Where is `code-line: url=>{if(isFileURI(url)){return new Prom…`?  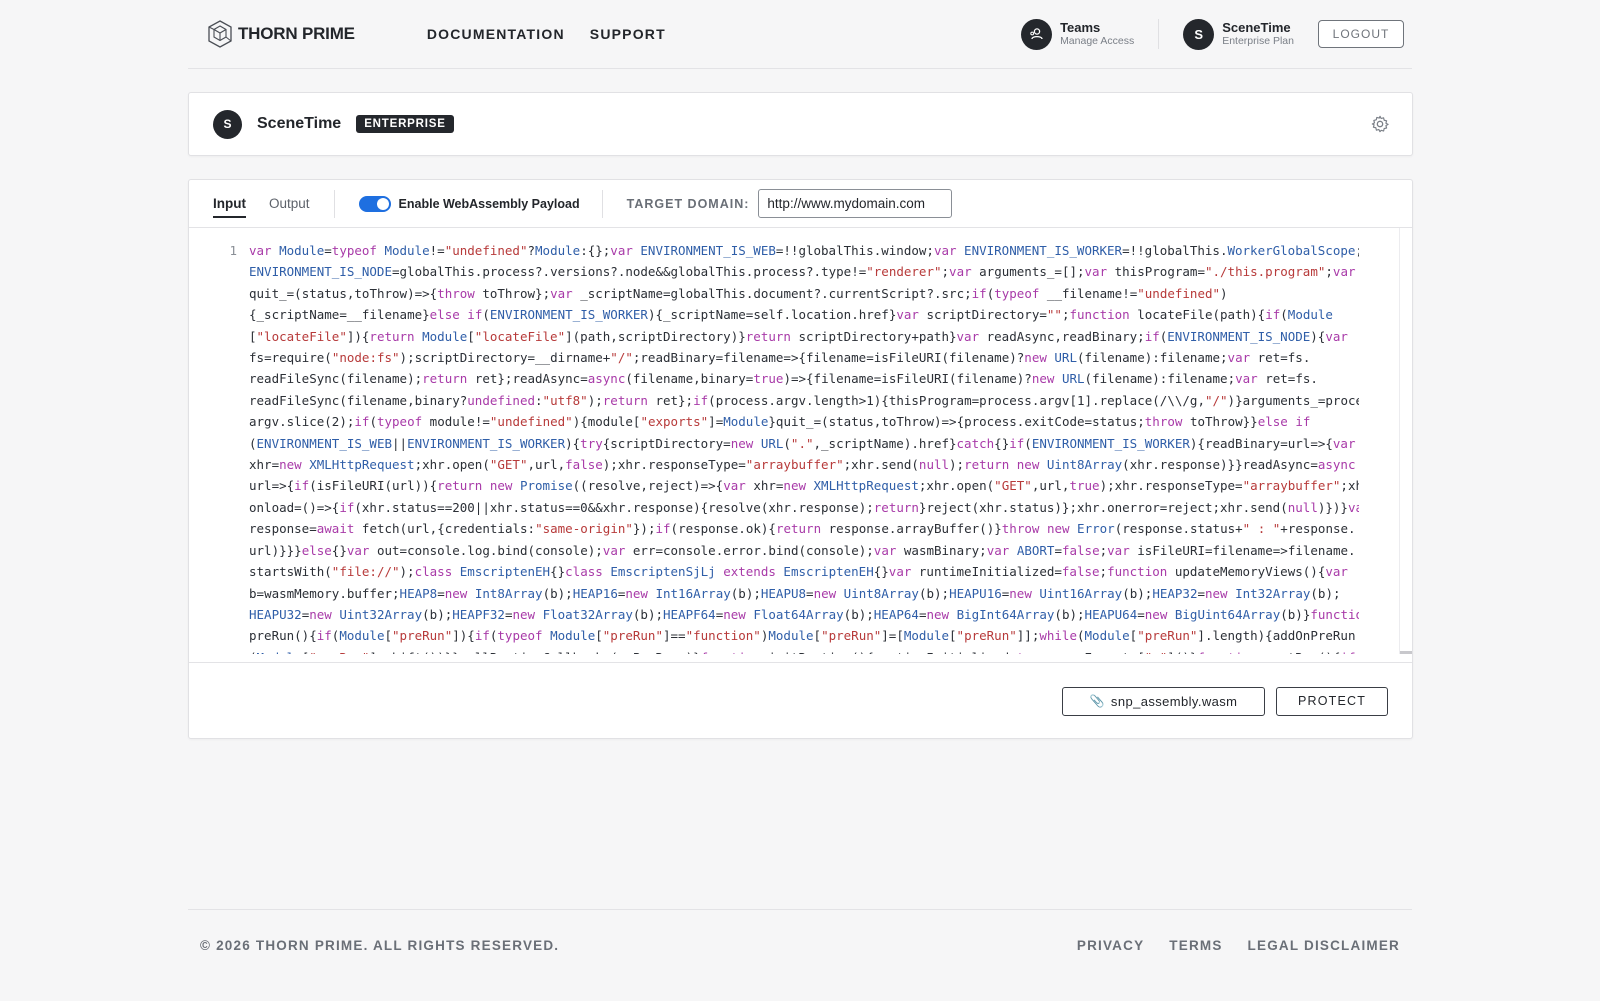
code-line: url=>{if(isFileURI(url)){return new Prom… is located at coordinates (804, 486).